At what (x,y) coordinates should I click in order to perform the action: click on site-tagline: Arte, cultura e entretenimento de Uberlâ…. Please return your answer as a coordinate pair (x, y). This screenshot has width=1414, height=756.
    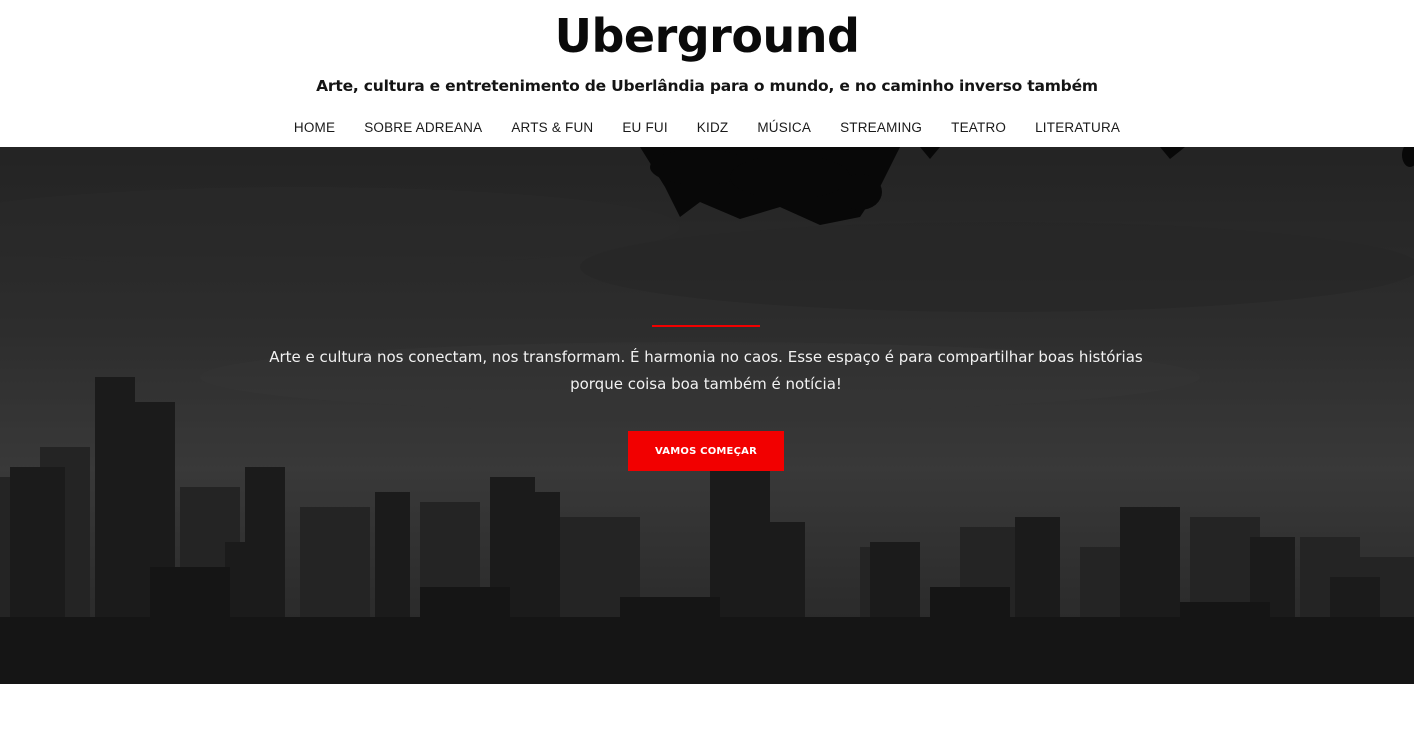
    Looking at the image, I should click on (707, 86).